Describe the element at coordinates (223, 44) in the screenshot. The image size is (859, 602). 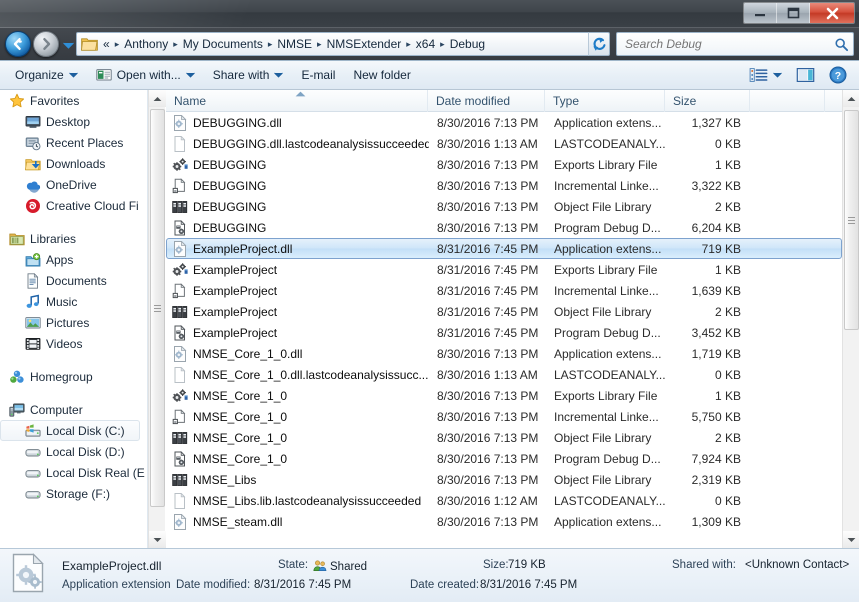
I see `breadcrumb-item-my-documents: My Documents` at that location.